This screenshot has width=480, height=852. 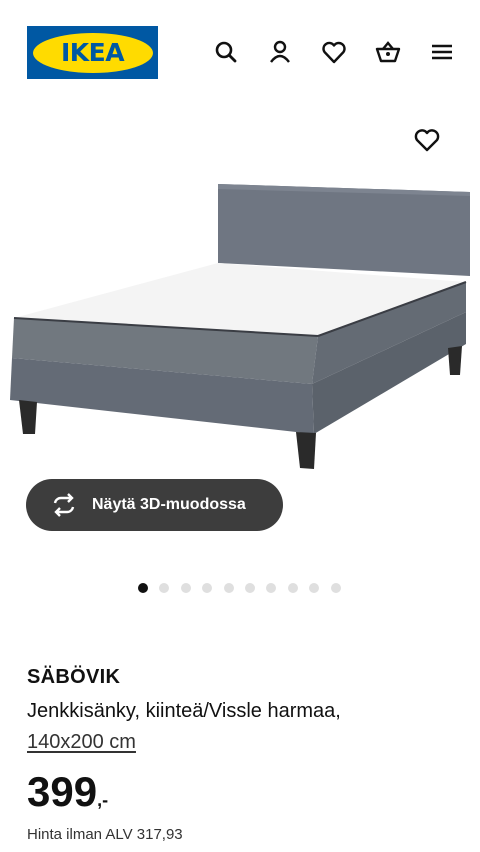 What do you see at coordinates (388, 52) in the screenshot?
I see `basket-icon` at bounding box center [388, 52].